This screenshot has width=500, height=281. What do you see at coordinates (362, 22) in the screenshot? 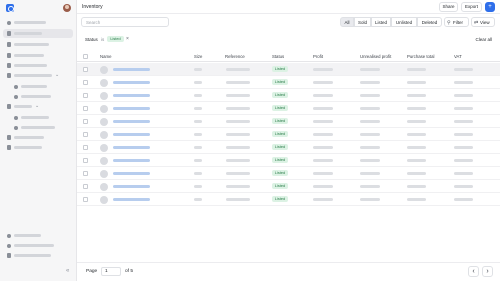
I see `tab-sold: Sold` at bounding box center [362, 22].